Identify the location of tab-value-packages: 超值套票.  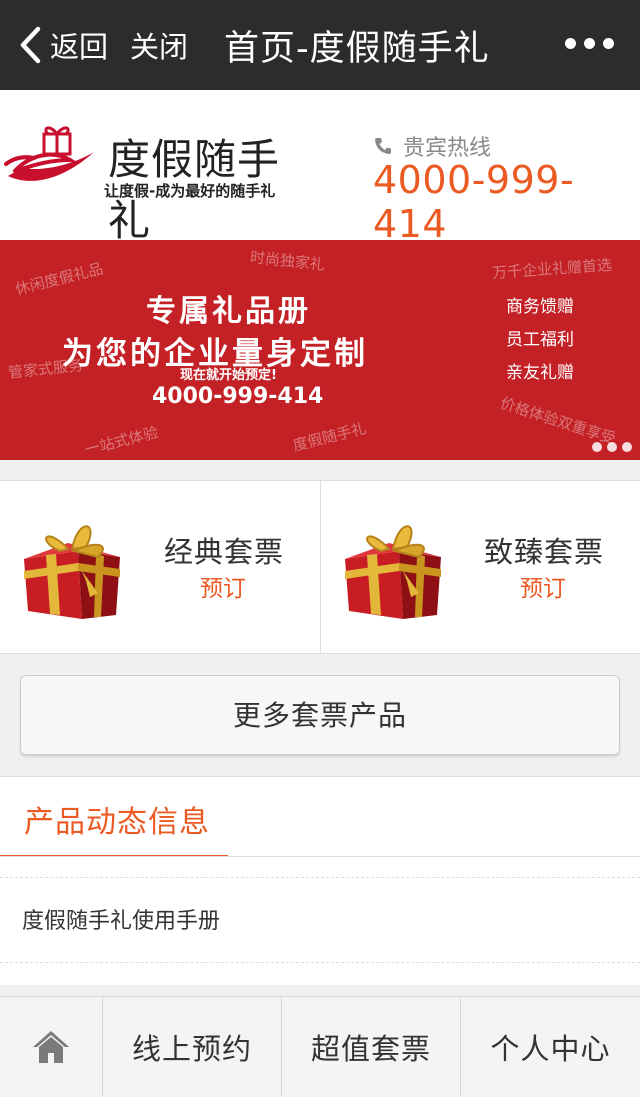
(370, 1047).